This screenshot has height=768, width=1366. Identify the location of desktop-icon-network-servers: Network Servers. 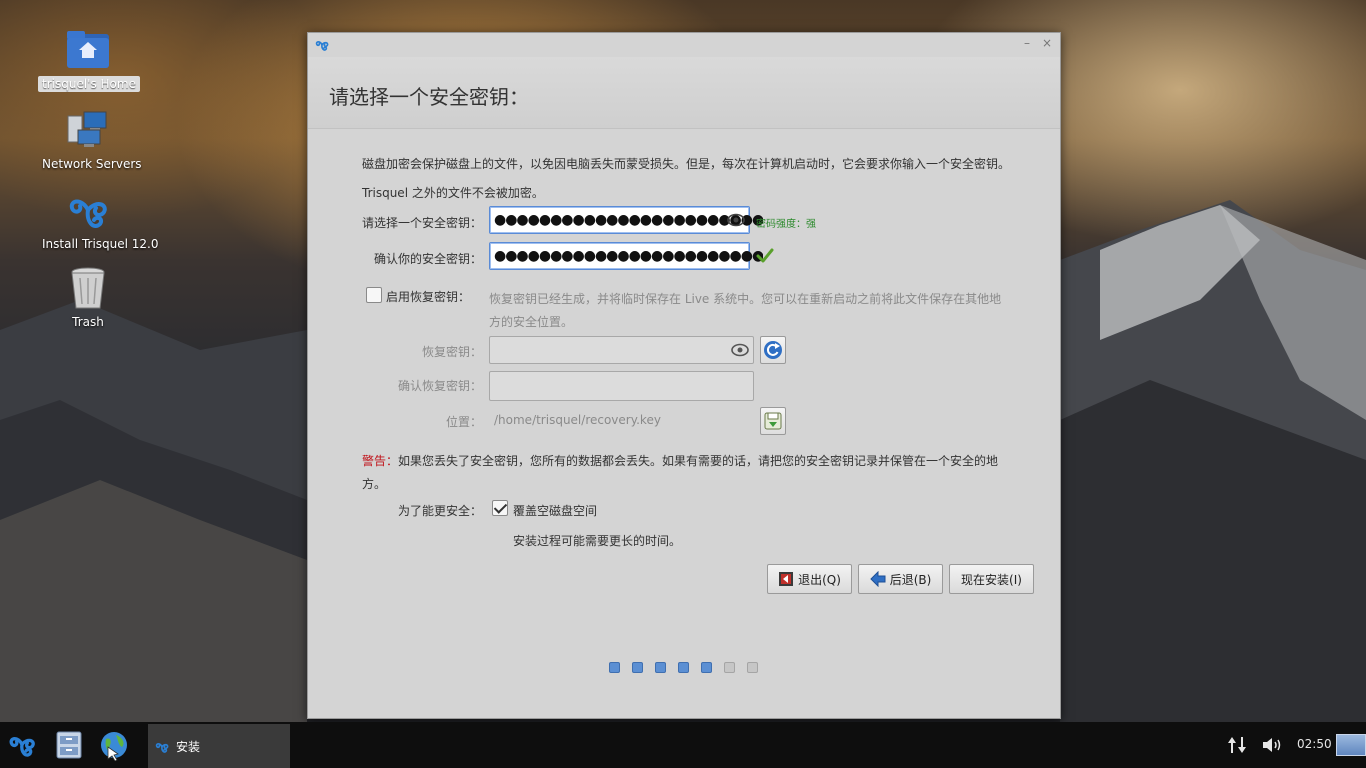
(90, 140).